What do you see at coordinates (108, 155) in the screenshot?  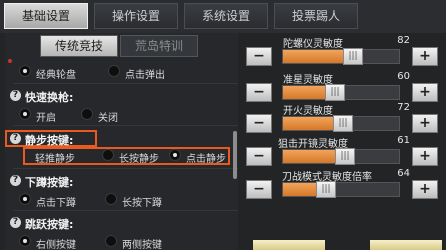 I see `radio-hold-quiet-step` at bounding box center [108, 155].